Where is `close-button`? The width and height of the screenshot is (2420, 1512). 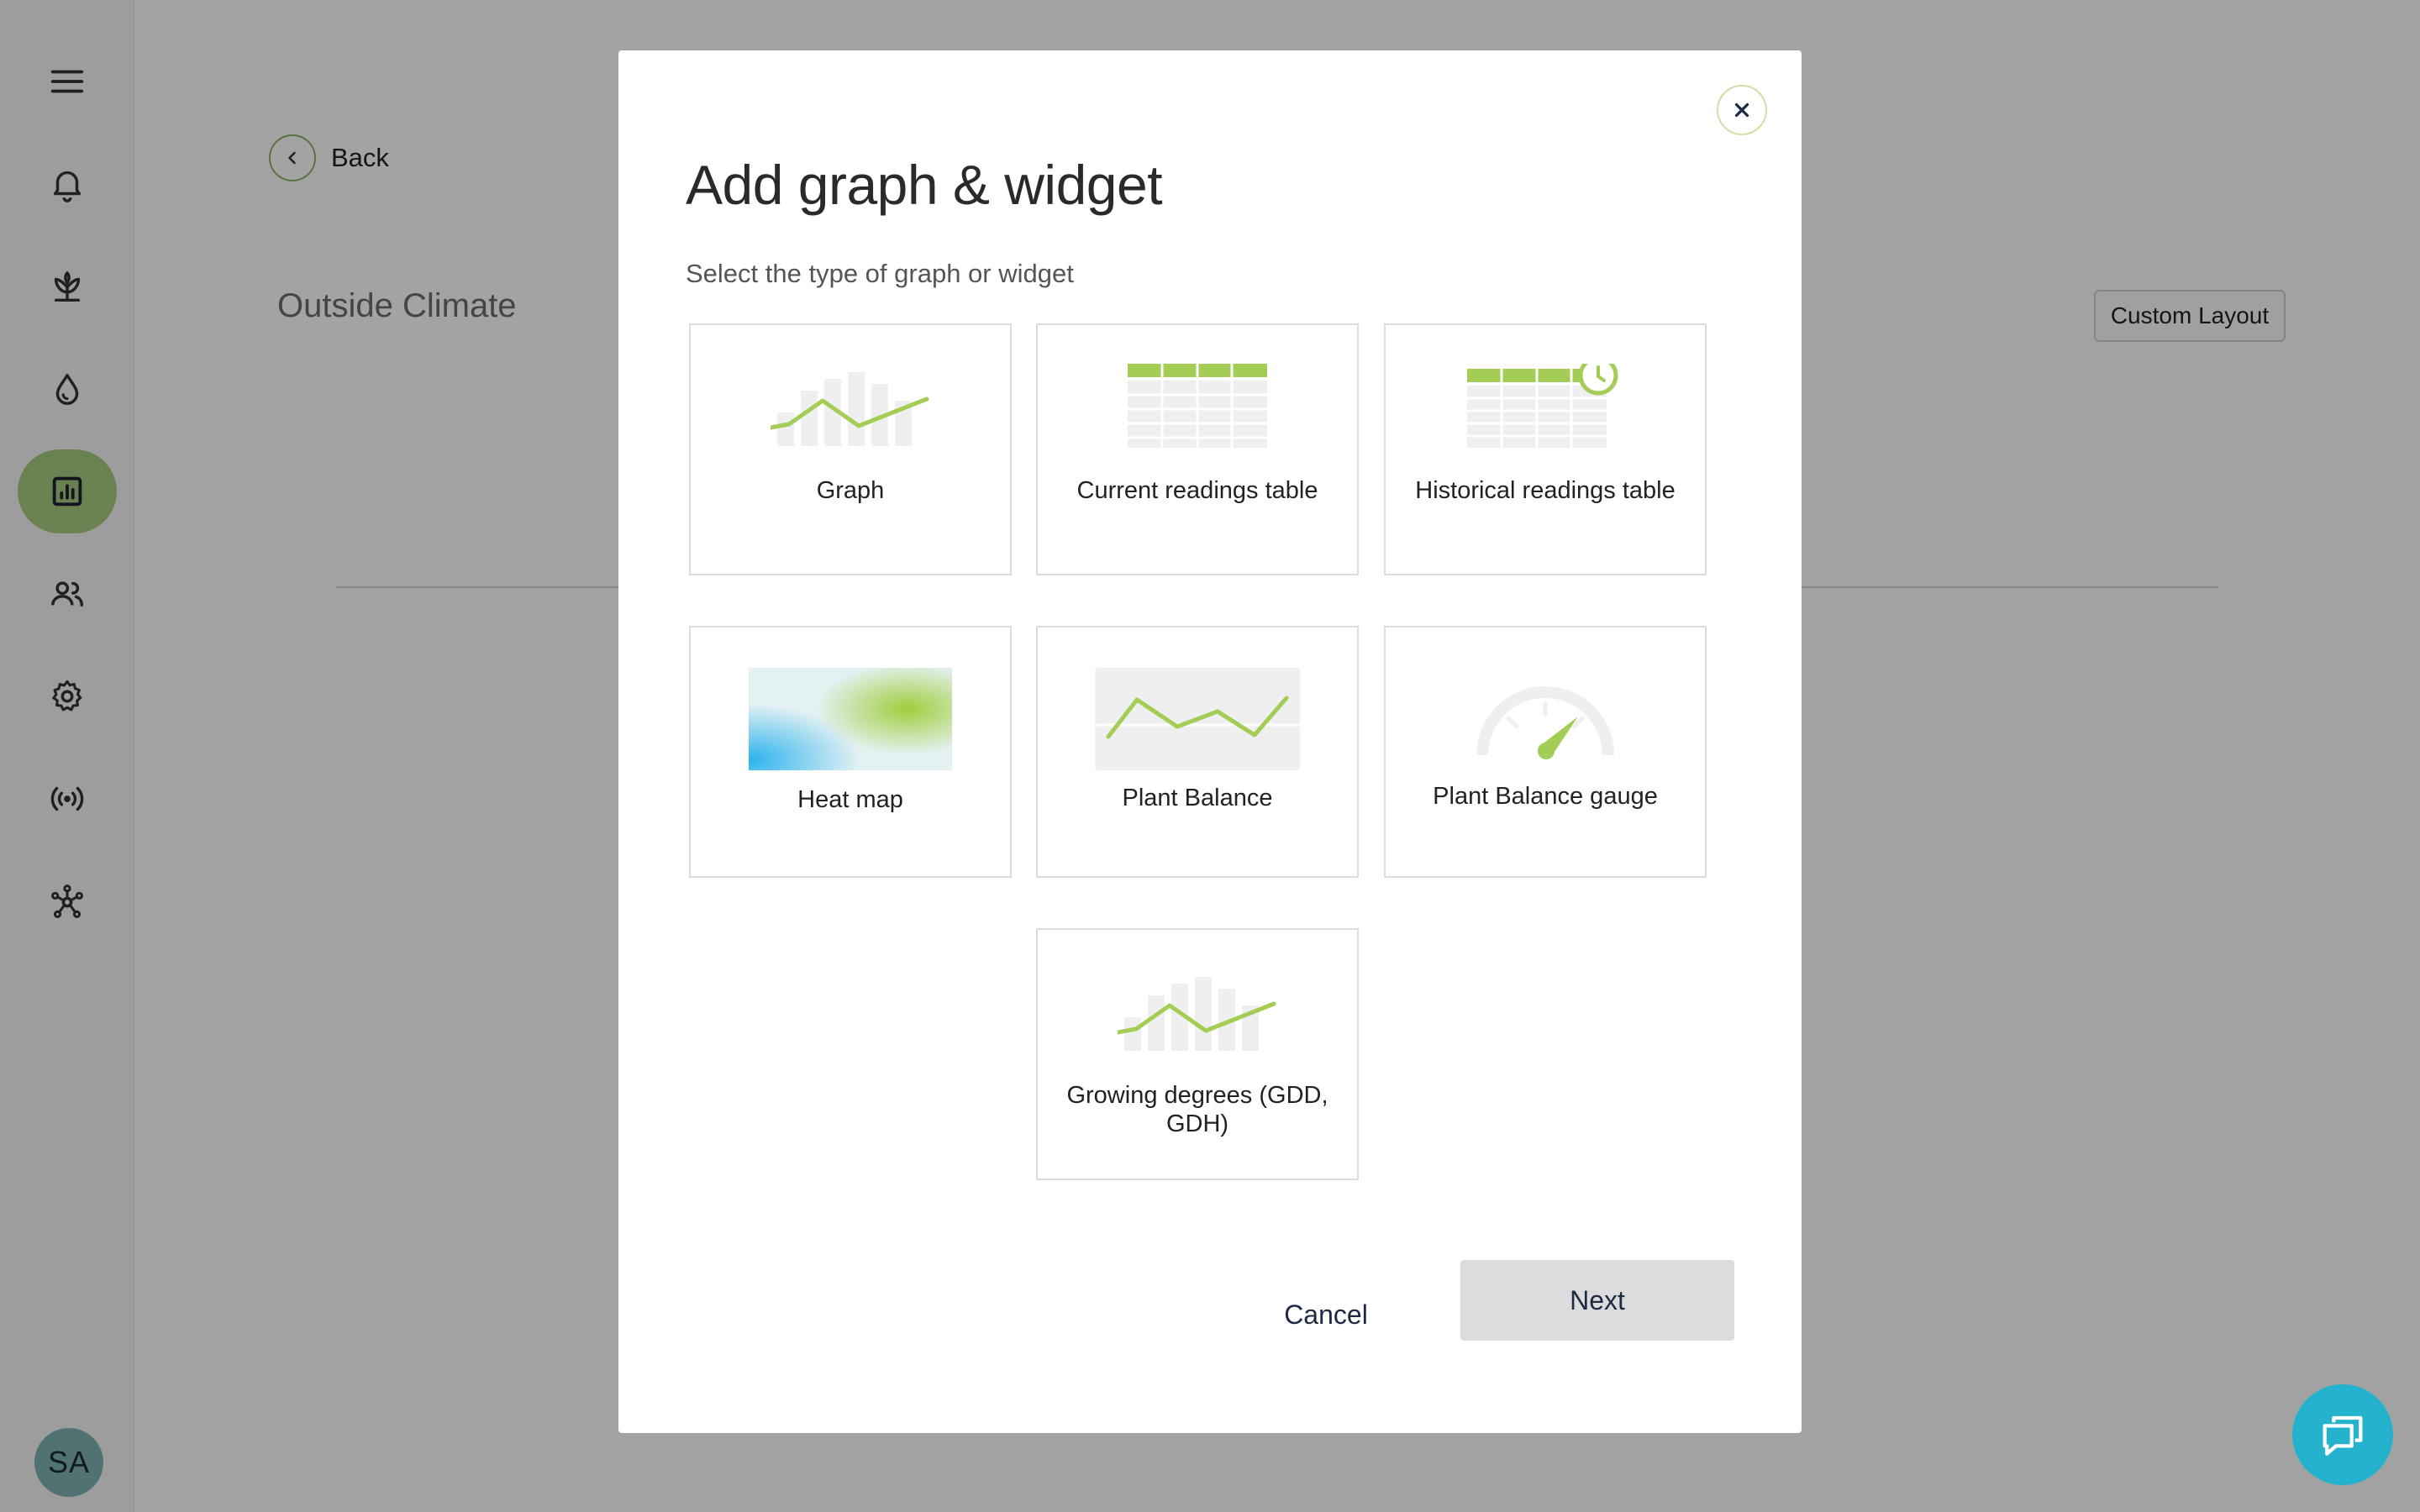 close-button is located at coordinates (1742, 110).